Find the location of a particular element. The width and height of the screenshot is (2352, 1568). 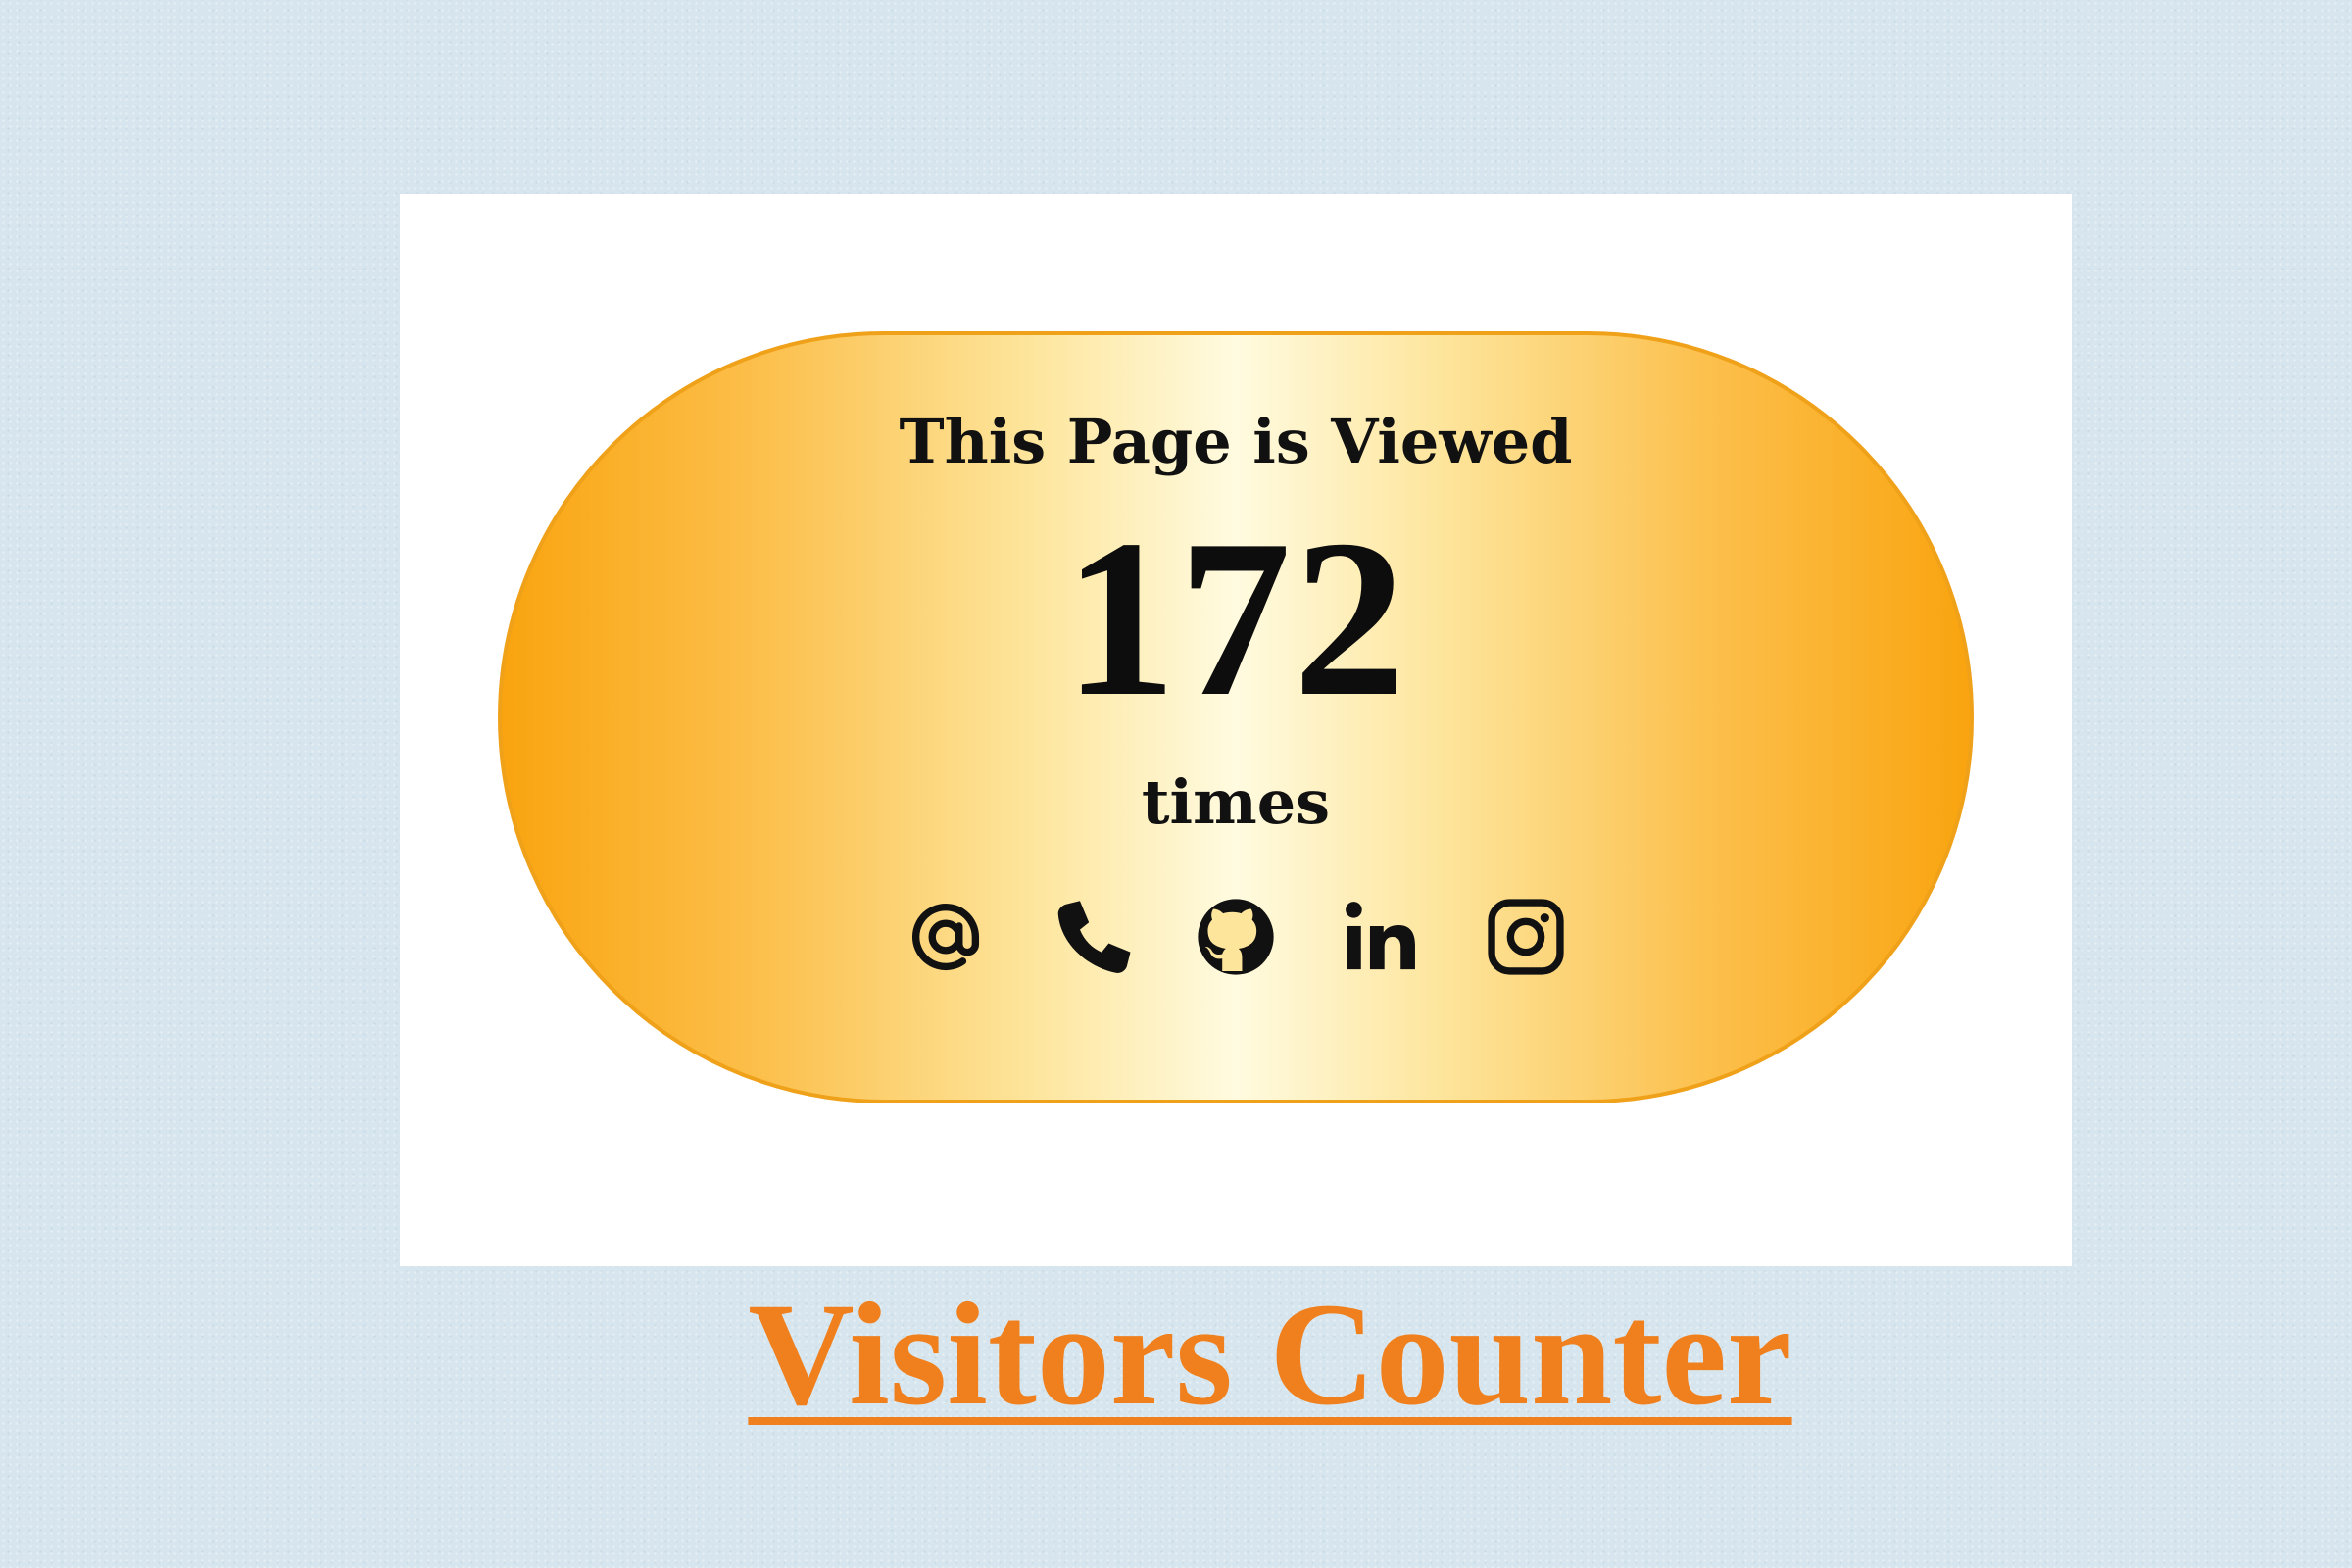

instagram-icon is located at coordinates (1526, 937).